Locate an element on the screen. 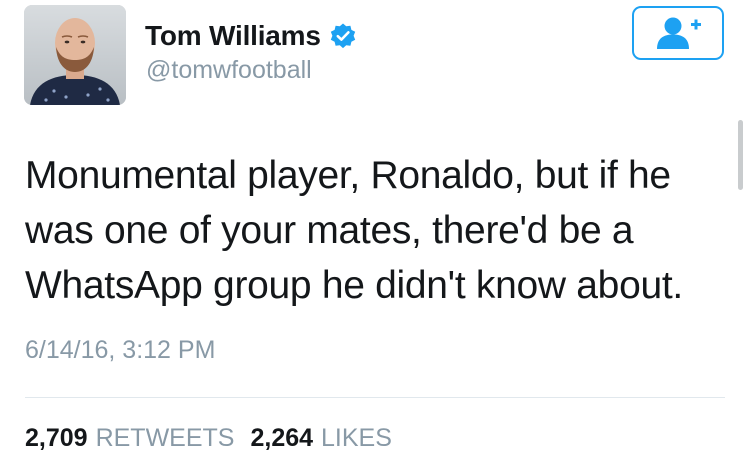 The width and height of the screenshot is (747, 472). follow-button is located at coordinates (678, 33).